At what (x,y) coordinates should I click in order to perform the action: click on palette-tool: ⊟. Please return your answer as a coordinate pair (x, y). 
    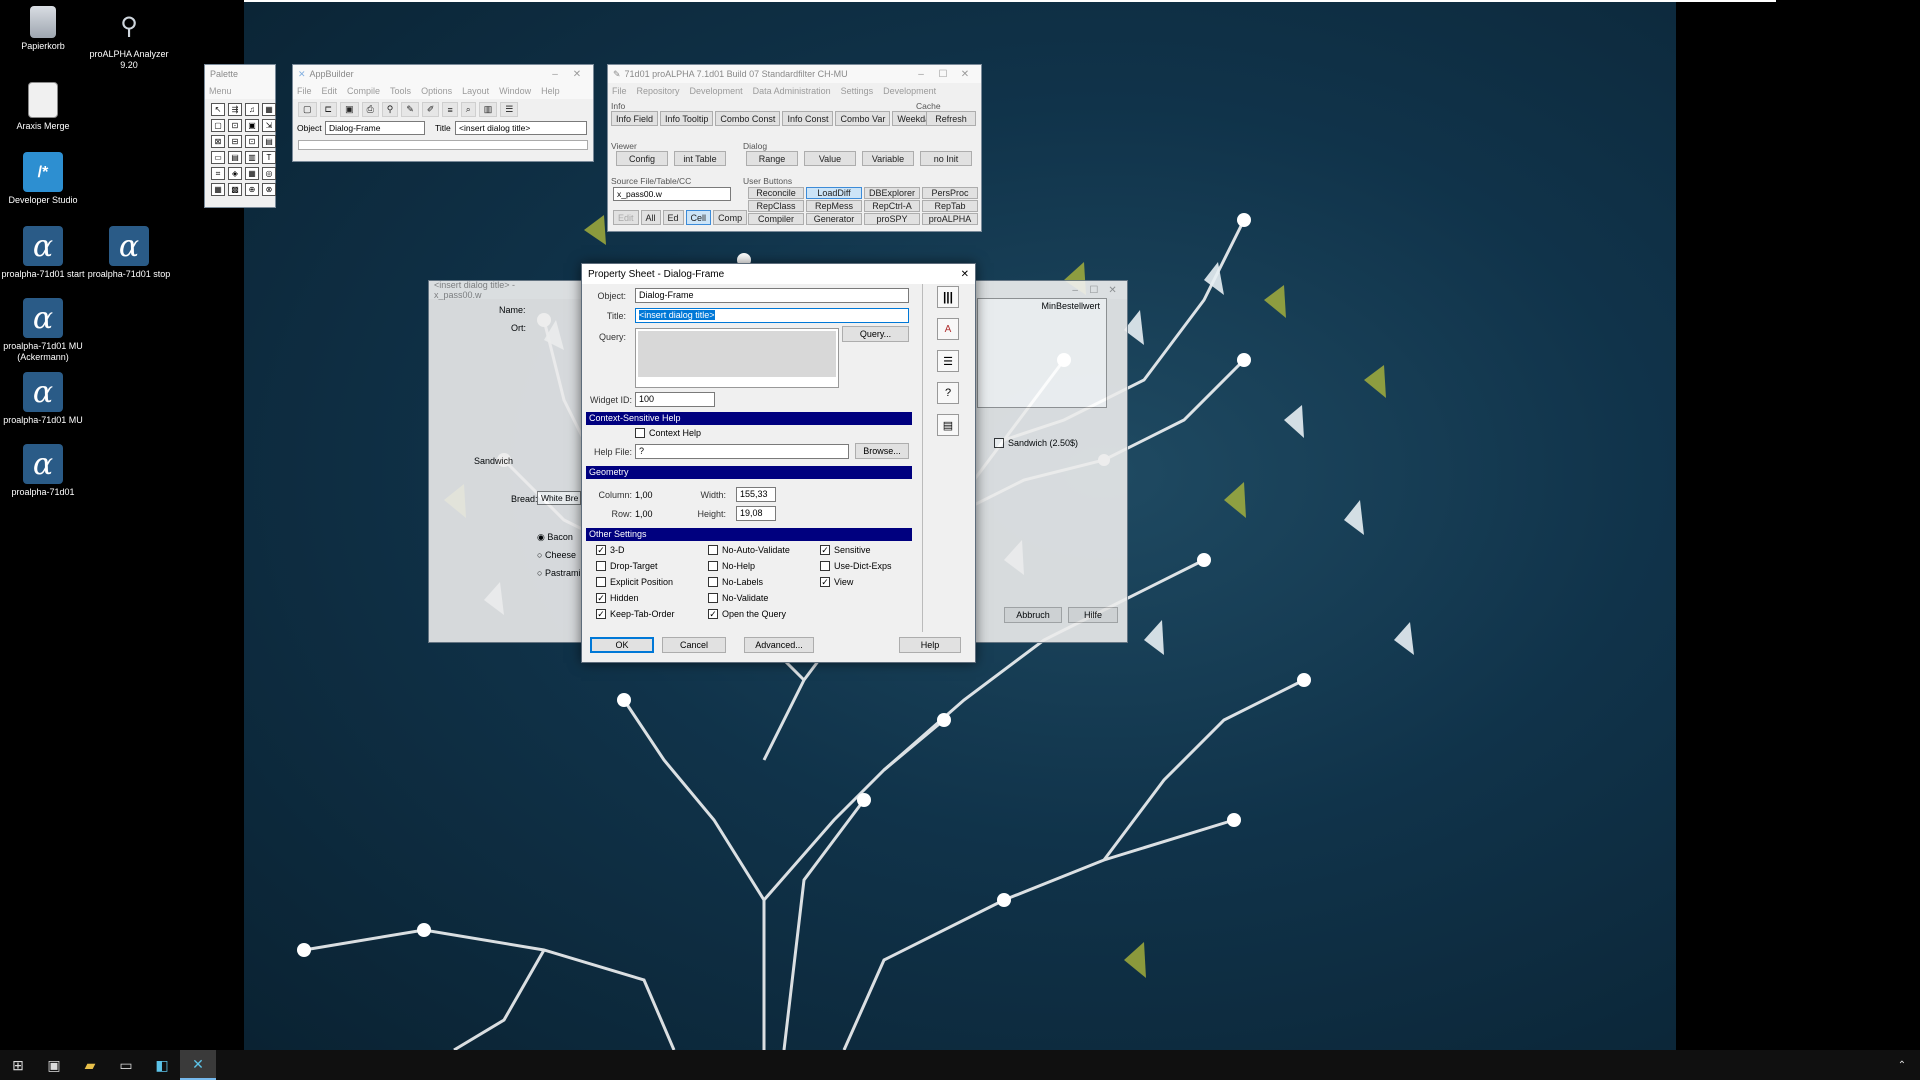
    Looking at the image, I should click on (235, 141).